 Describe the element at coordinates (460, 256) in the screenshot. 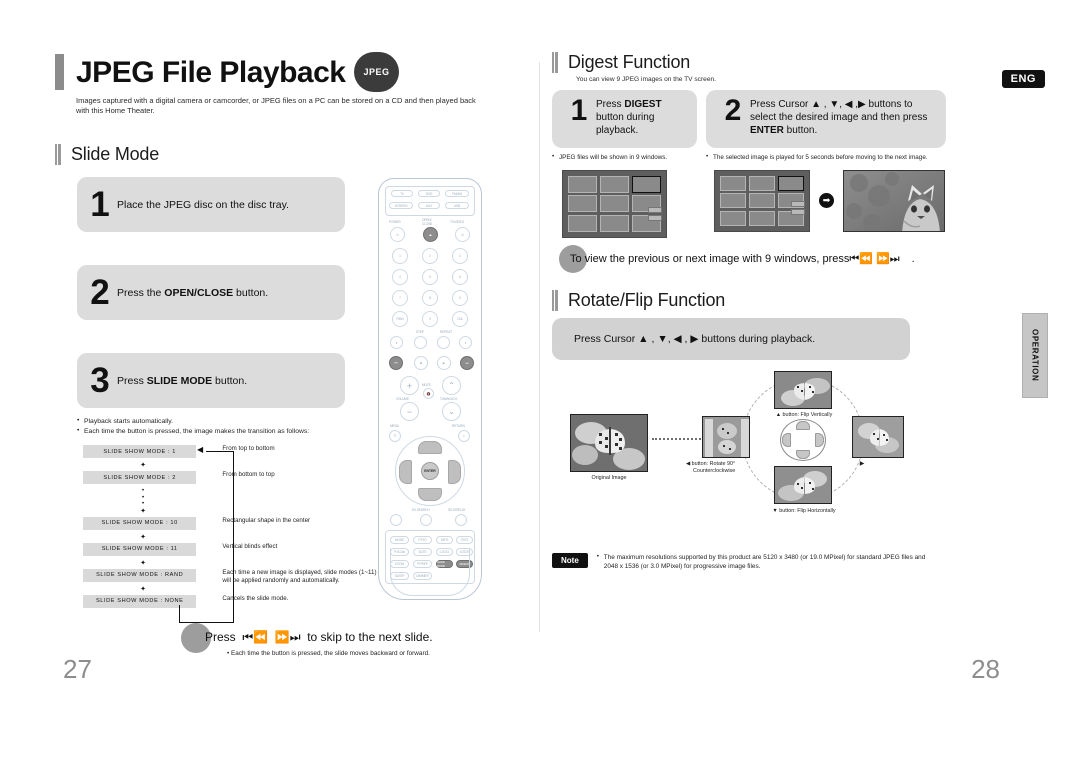

I see `remote-key-3: 3` at that location.